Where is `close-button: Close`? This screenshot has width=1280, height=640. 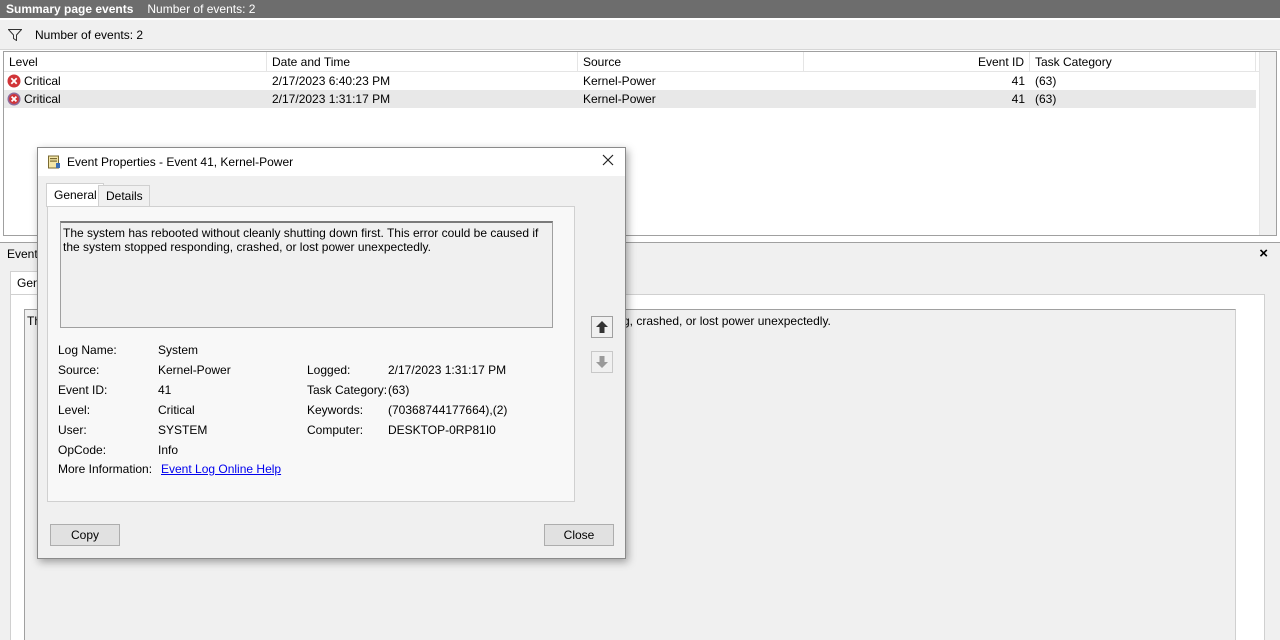 close-button: Close is located at coordinates (579, 535).